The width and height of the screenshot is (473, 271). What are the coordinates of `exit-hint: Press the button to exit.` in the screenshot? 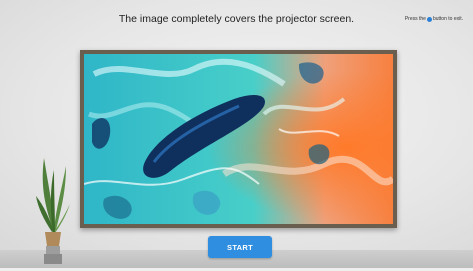 It's located at (434, 19).